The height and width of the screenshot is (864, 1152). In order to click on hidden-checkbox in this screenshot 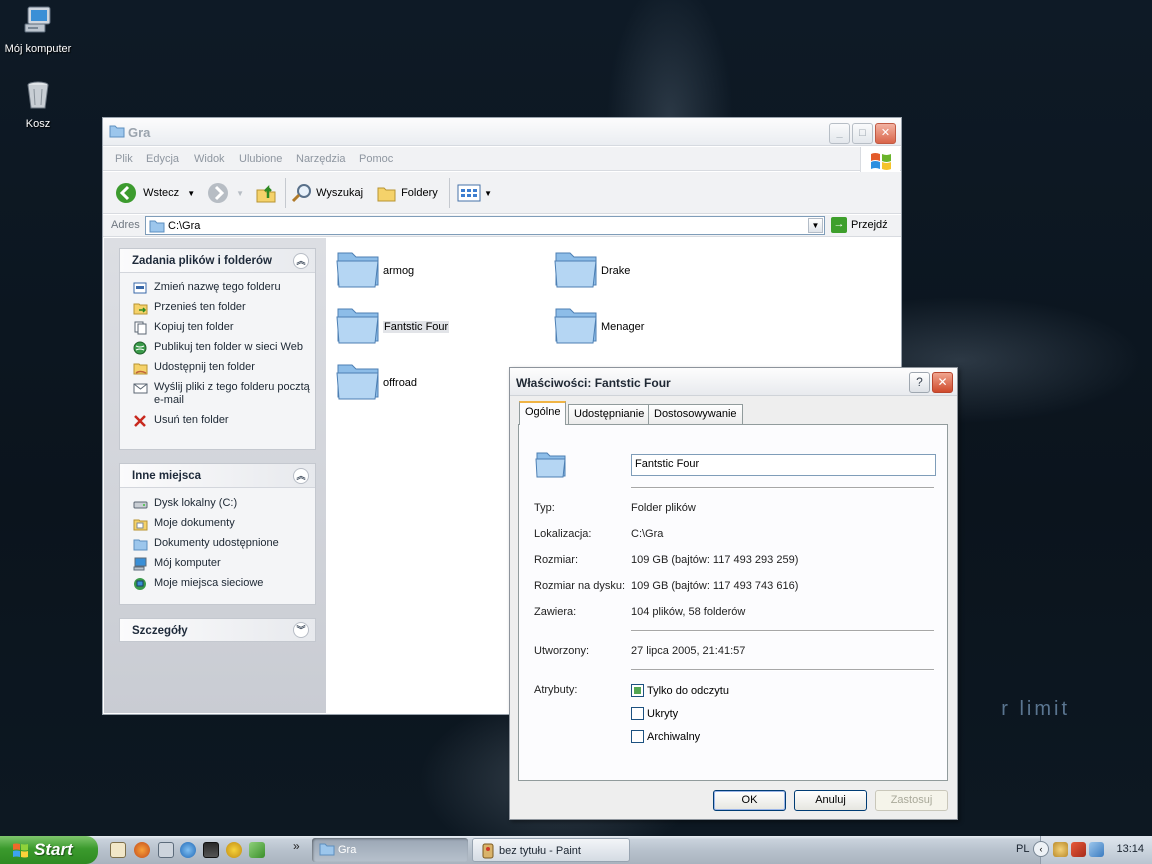, I will do `click(637, 713)`.